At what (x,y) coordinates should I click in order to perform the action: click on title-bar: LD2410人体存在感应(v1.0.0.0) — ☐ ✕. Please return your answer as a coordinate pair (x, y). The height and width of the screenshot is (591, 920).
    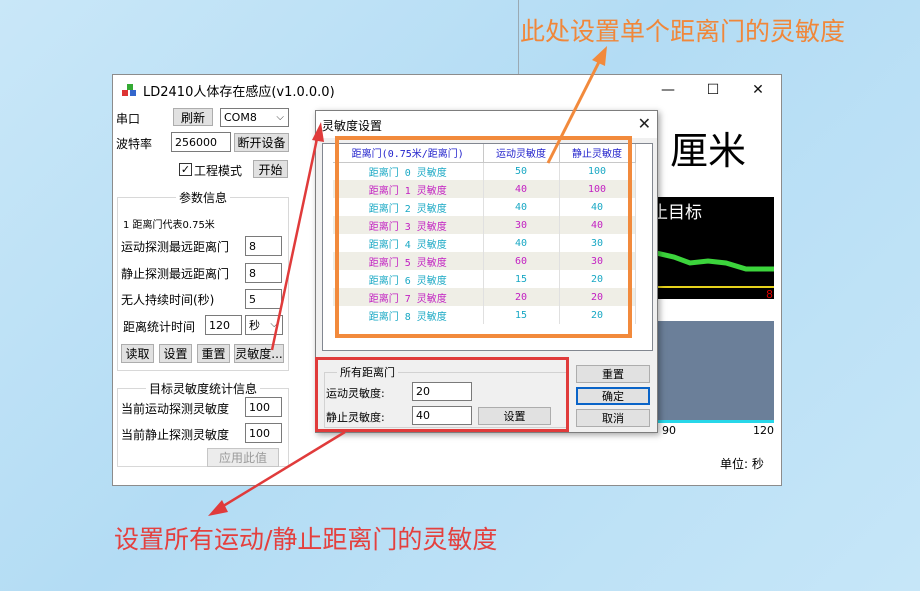
    Looking at the image, I should click on (447, 90).